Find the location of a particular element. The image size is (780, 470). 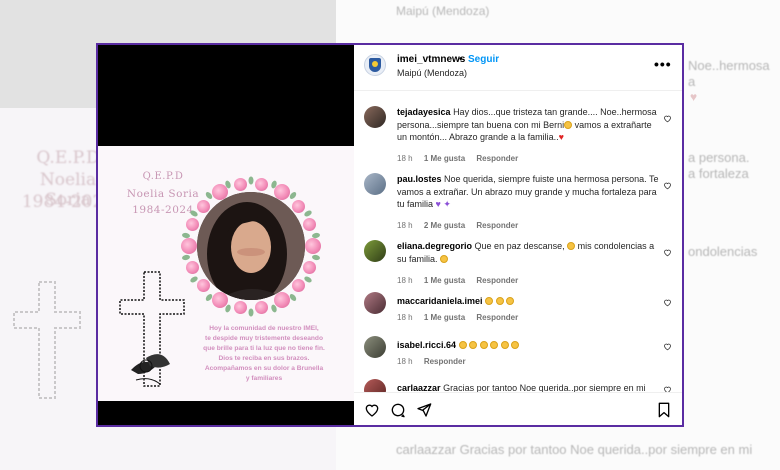

dedication-line: Dios te reciba en sus brazos. is located at coordinates (264, 358).